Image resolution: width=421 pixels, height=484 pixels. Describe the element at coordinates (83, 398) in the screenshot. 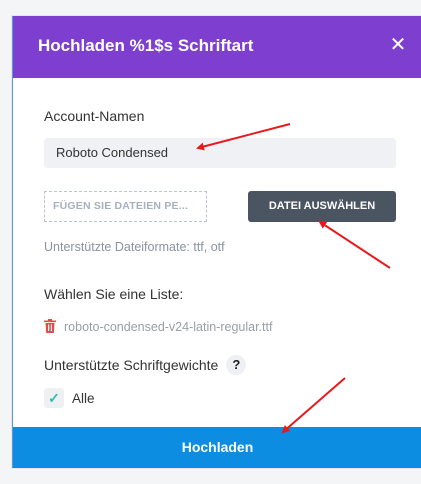

I see `weight-option-label: Alle` at that location.